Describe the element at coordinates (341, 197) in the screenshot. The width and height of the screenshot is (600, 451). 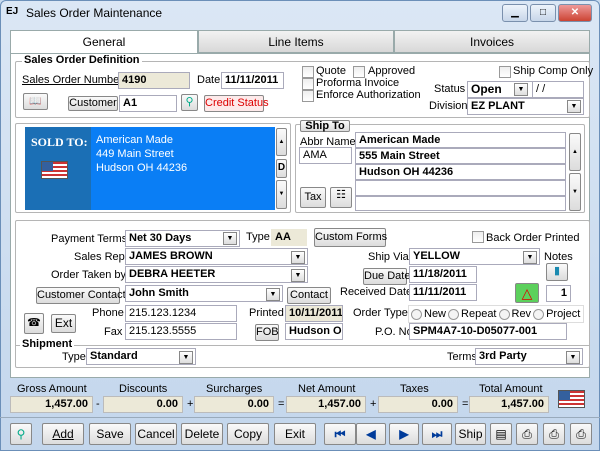
I see `address-list-icon: ☷` at that location.